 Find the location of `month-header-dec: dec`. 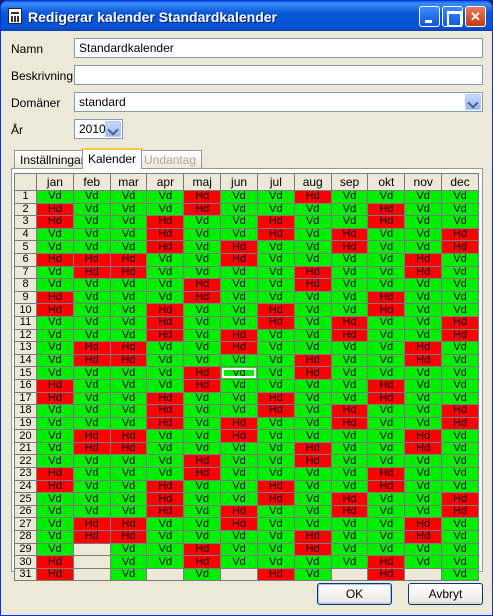

month-header-dec: dec is located at coordinates (460, 182).